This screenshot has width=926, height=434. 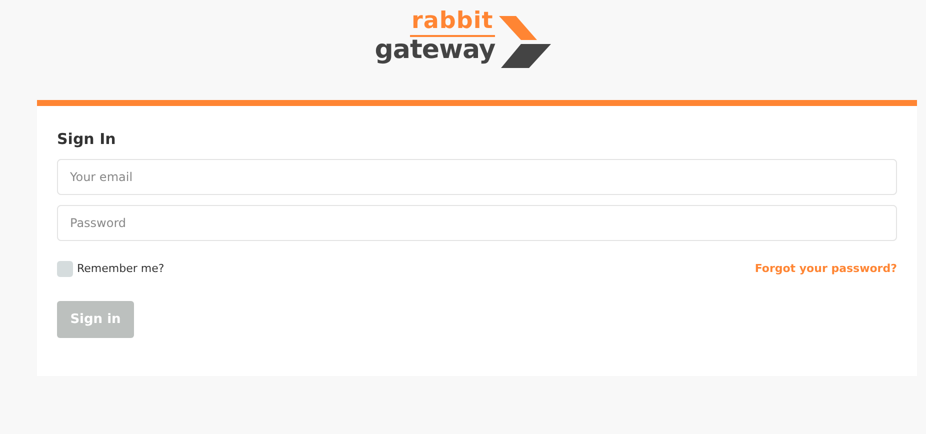 What do you see at coordinates (477, 176) in the screenshot?
I see `input-field: Your email` at bounding box center [477, 176].